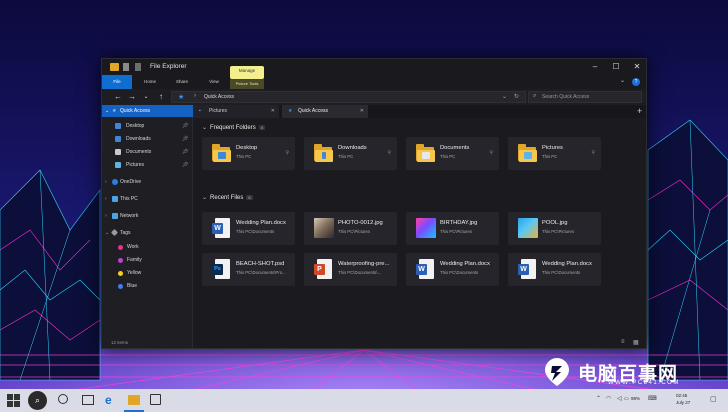 This screenshot has width=728, height=412. Describe the element at coordinates (147, 199) in the screenshot. I see `sidebar-item-this-pc: › This PC` at that location.